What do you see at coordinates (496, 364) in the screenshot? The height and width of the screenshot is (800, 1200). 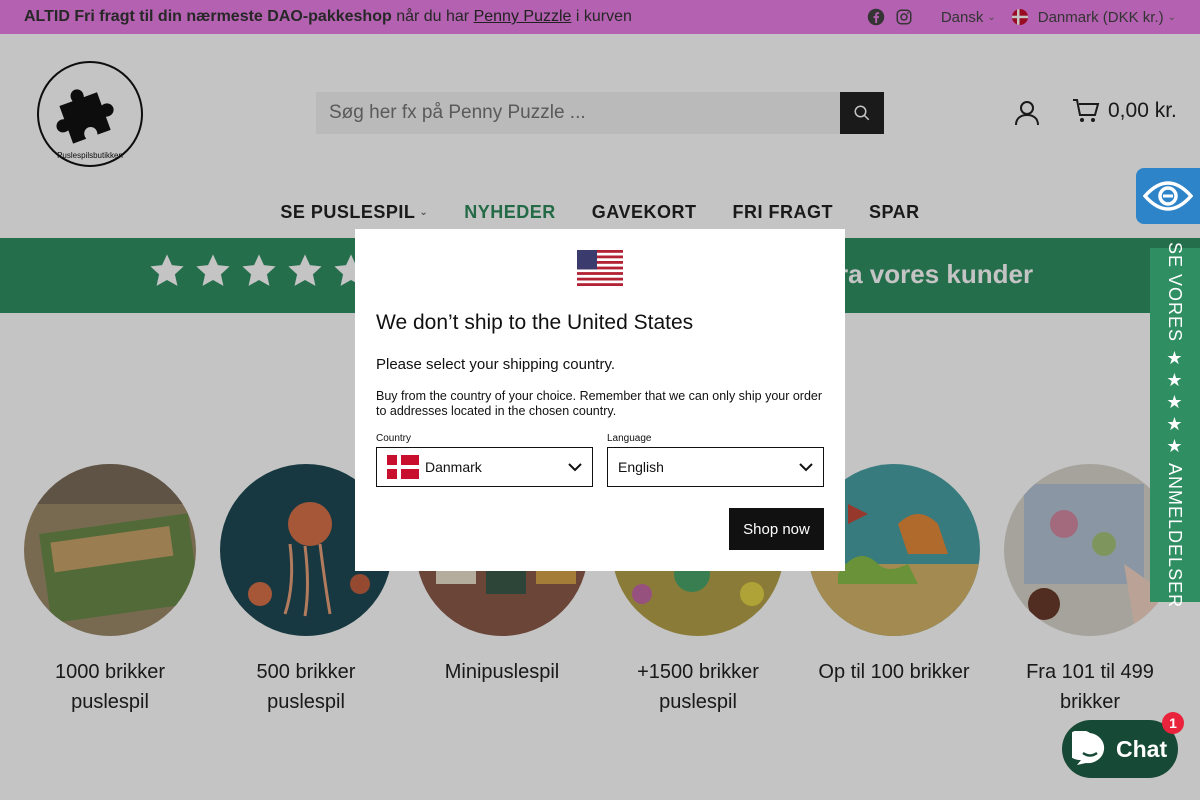 I see `modal-subtitle: Please select your shipping country.` at bounding box center [496, 364].